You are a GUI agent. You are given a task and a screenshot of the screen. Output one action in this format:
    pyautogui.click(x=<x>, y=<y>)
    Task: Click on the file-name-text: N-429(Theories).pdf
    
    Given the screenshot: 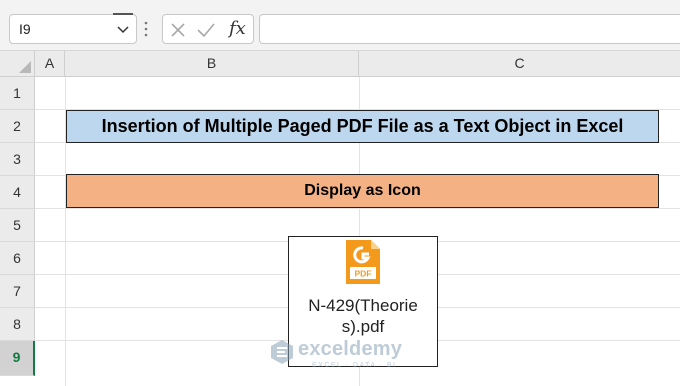 What is the action you would take?
    pyautogui.click(x=363, y=316)
    